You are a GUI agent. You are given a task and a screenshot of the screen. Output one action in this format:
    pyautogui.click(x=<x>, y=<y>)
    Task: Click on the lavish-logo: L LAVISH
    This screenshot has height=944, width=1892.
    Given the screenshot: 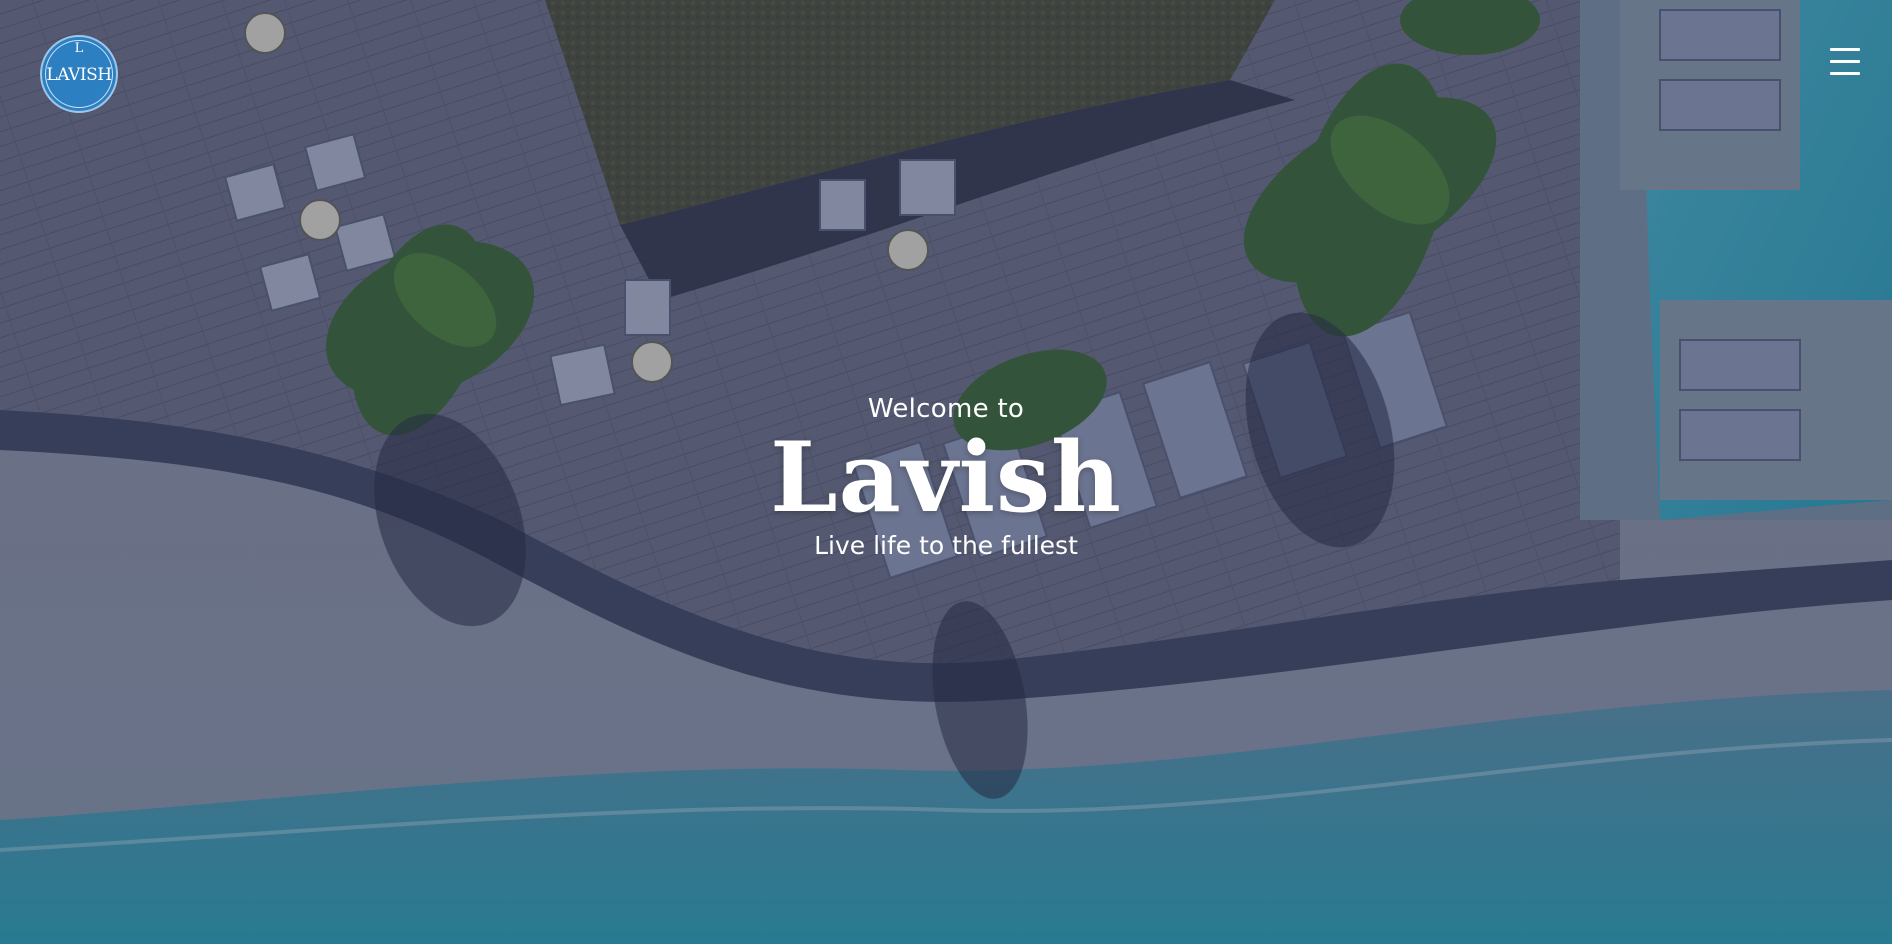 What is the action you would take?
    pyautogui.click(x=79, y=74)
    